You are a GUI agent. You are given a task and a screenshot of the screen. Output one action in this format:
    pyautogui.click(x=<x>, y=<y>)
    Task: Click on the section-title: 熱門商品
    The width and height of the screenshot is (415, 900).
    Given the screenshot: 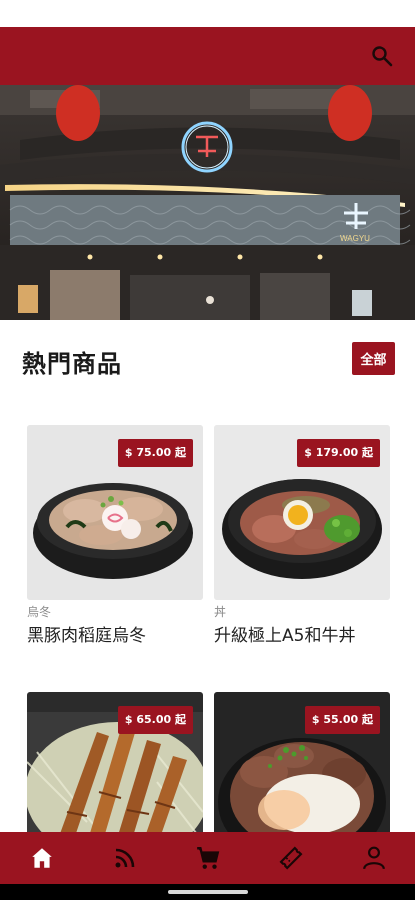 What is the action you would take?
    pyautogui.click(x=72, y=364)
    